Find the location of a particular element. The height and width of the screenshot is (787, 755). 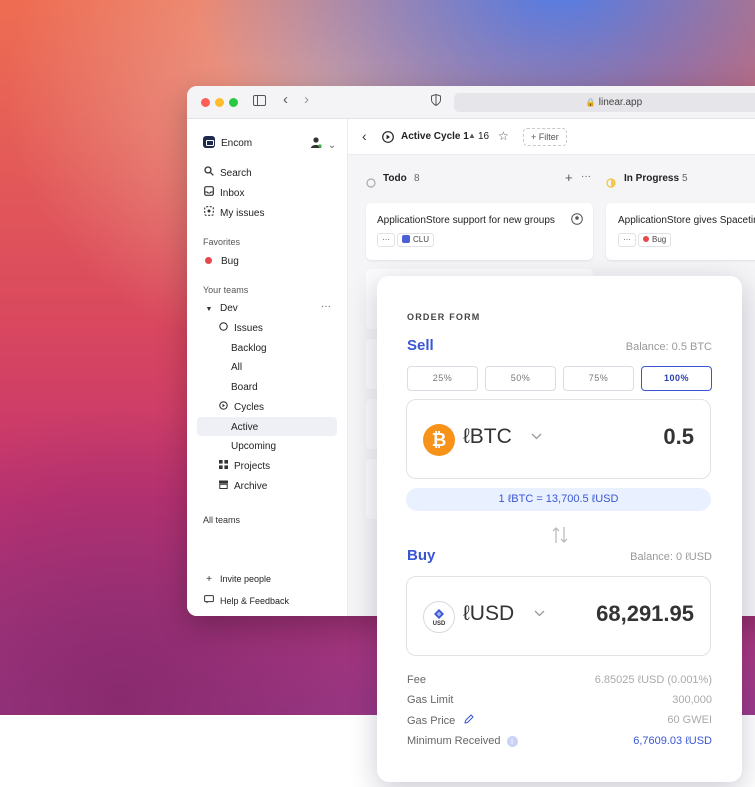

filter-button: + Filter is located at coordinates (545, 137).